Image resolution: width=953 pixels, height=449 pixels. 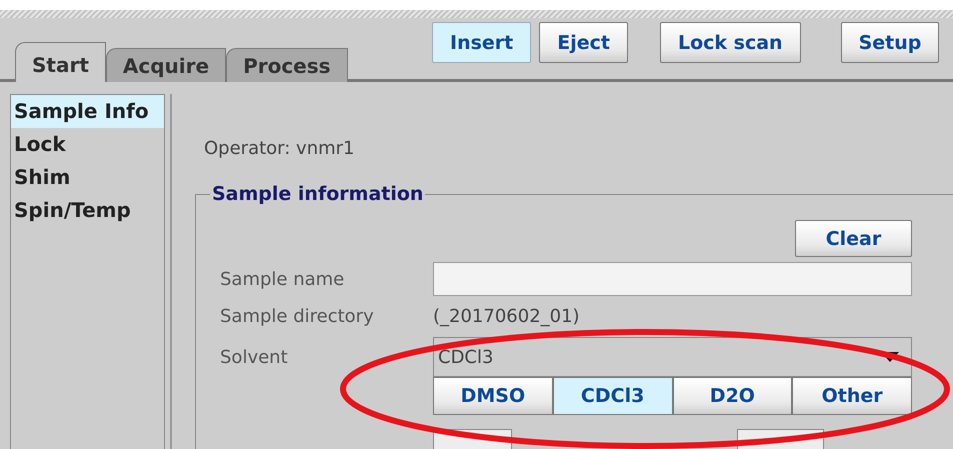 What do you see at coordinates (732, 396) in the screenshot?
I see `solvent-button: D2O` at bounding box center [732, 396].